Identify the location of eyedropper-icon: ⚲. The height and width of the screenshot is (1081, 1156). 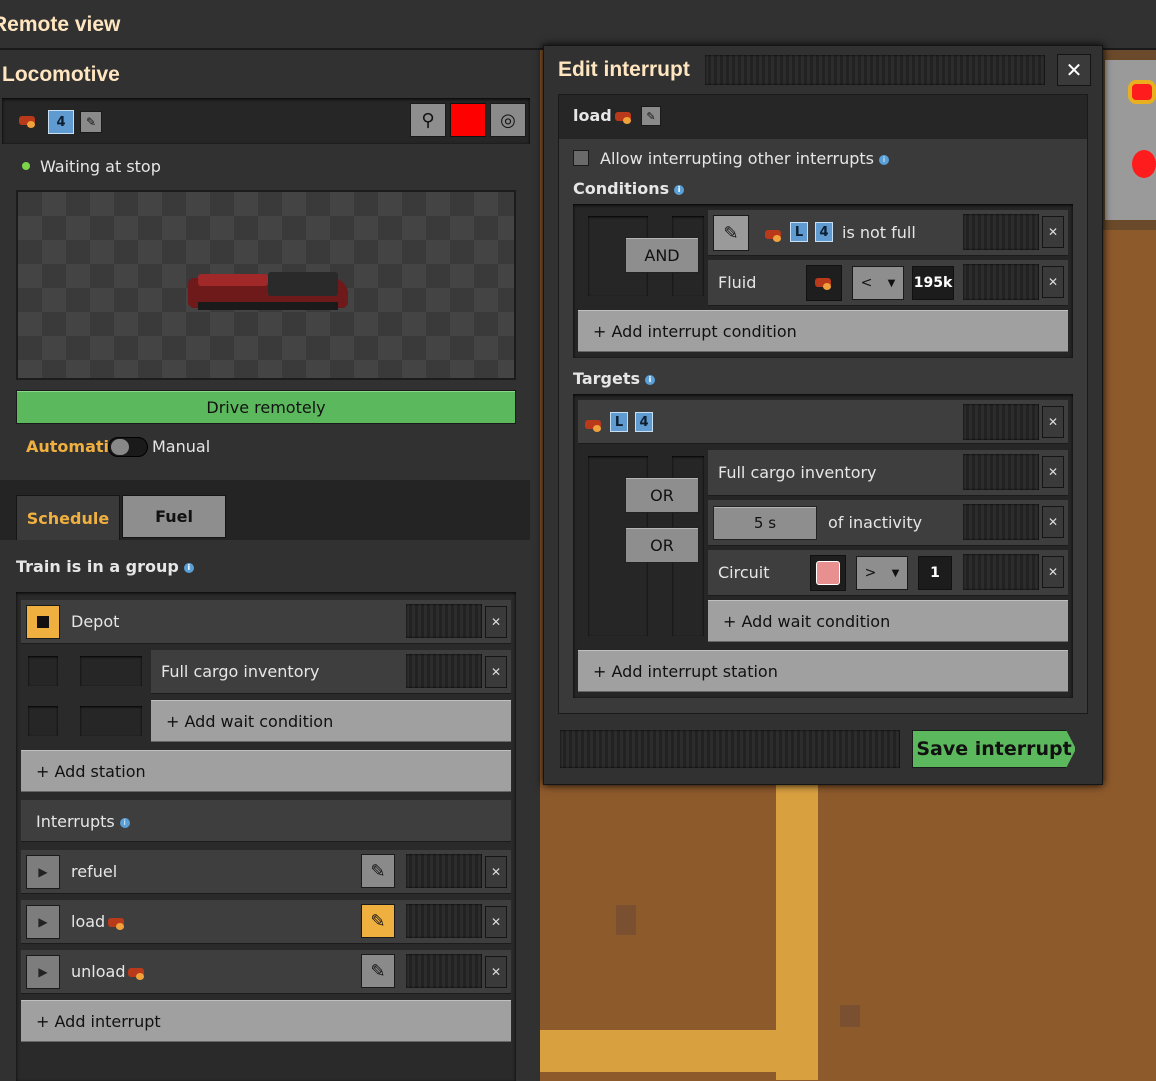
(428, 120).